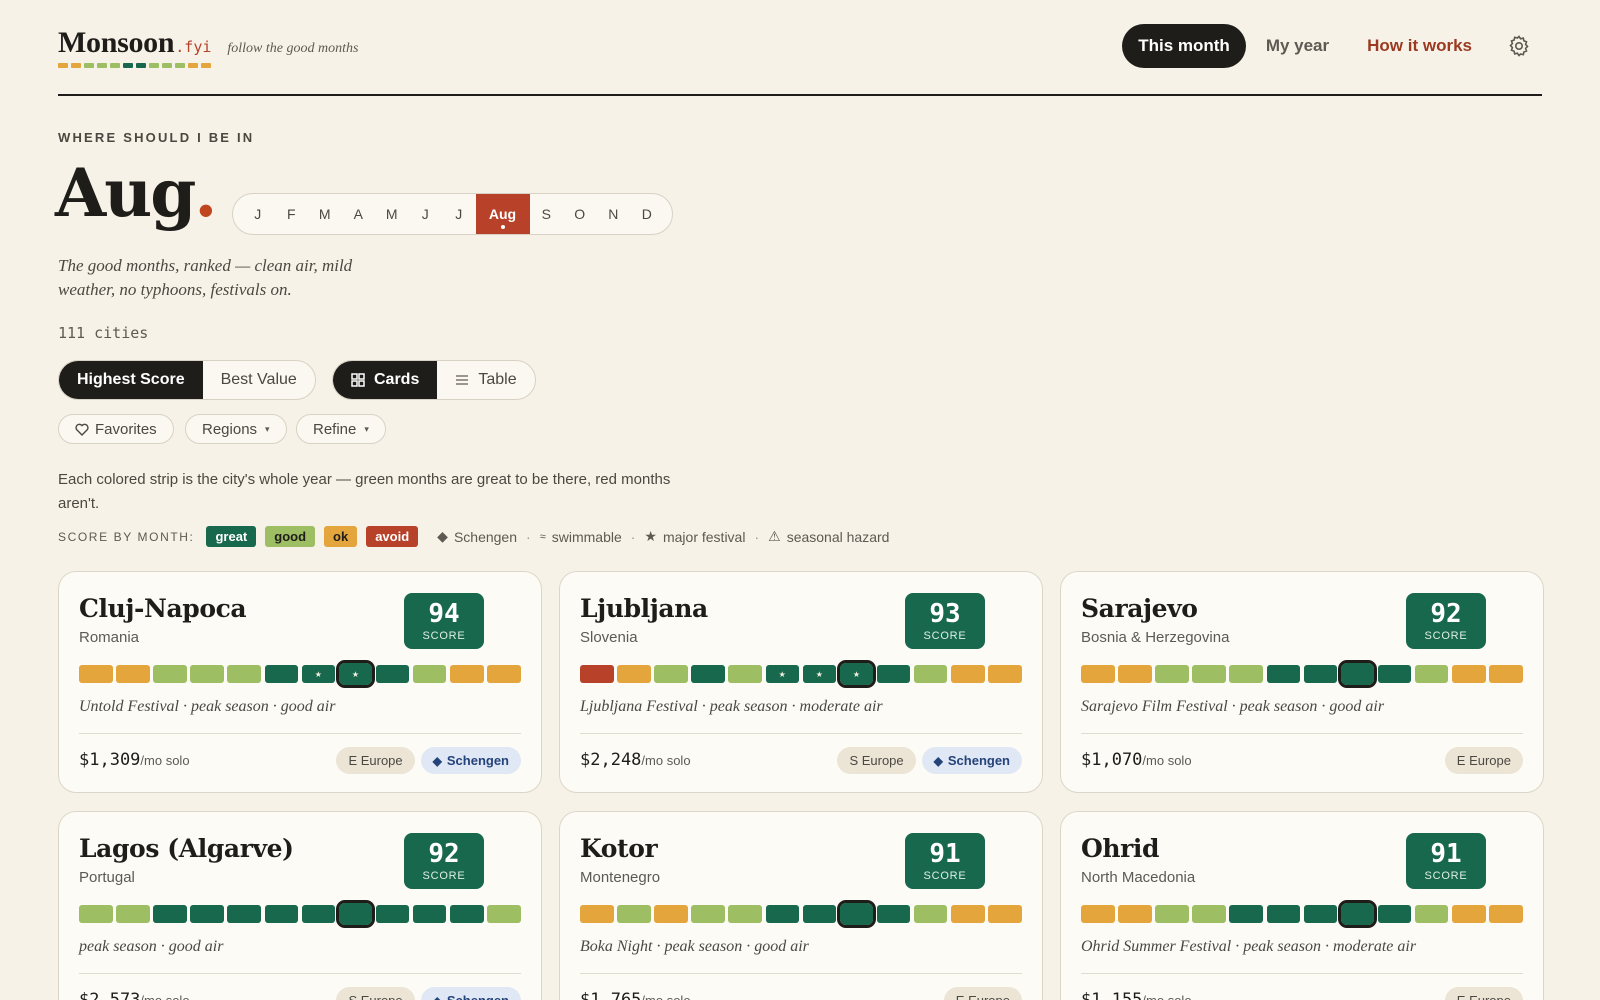  Describe the element at coordinates (359, 214) in the screenshot. I see `month-option: A` at that location.